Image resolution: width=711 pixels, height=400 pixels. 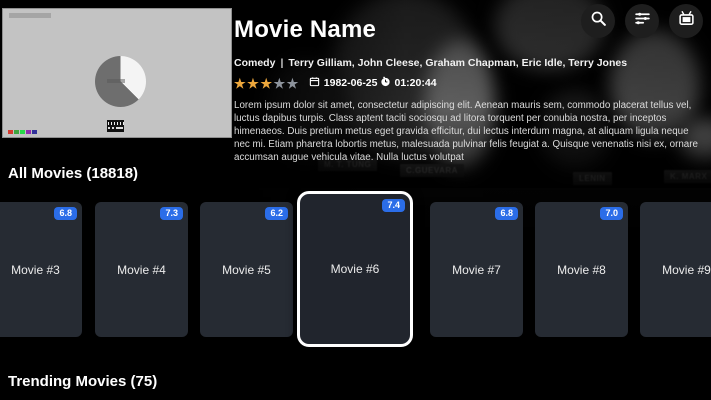 I want to click on movie-card-focused: 7.4 Movie #6, so click(x=355, y=269).